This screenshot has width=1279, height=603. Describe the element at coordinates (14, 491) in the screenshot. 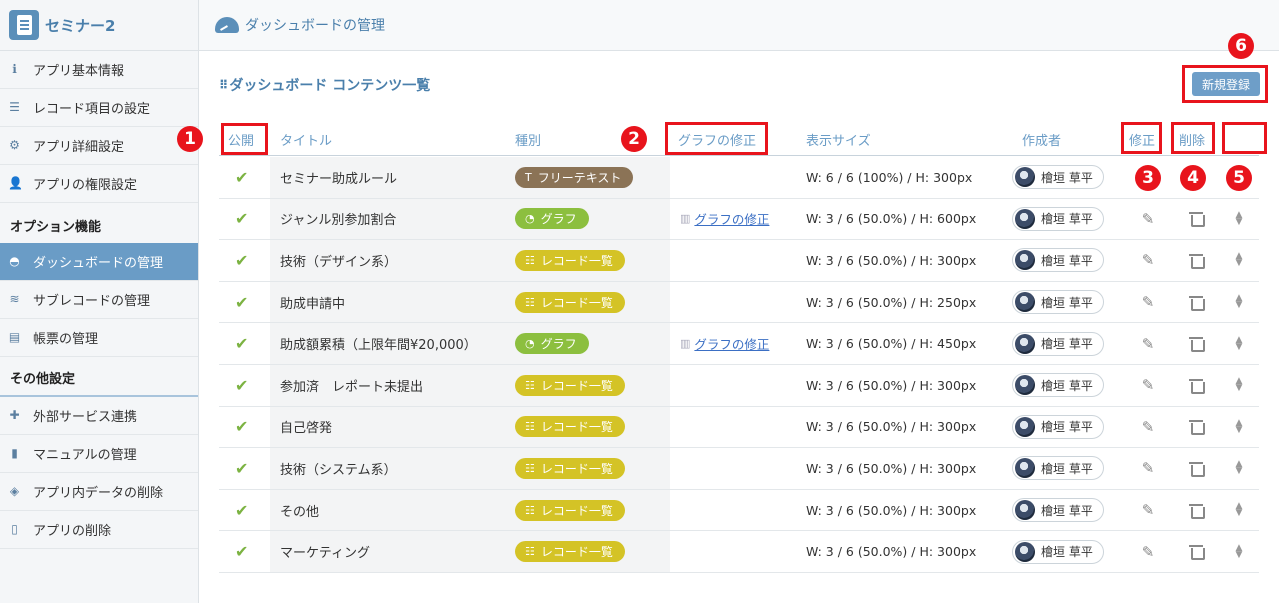

I see `eraser-icon: ◈` at that location.